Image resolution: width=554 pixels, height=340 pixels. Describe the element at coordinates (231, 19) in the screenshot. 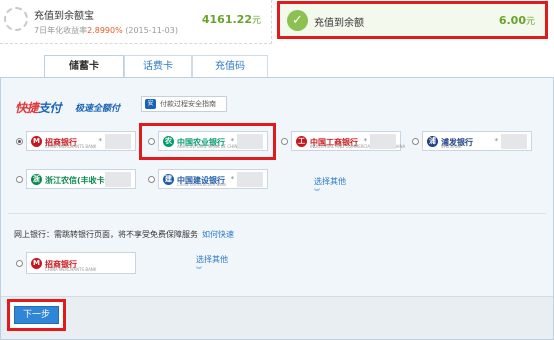

I see `balance-treasure-amount: 4161.22元` at that location.